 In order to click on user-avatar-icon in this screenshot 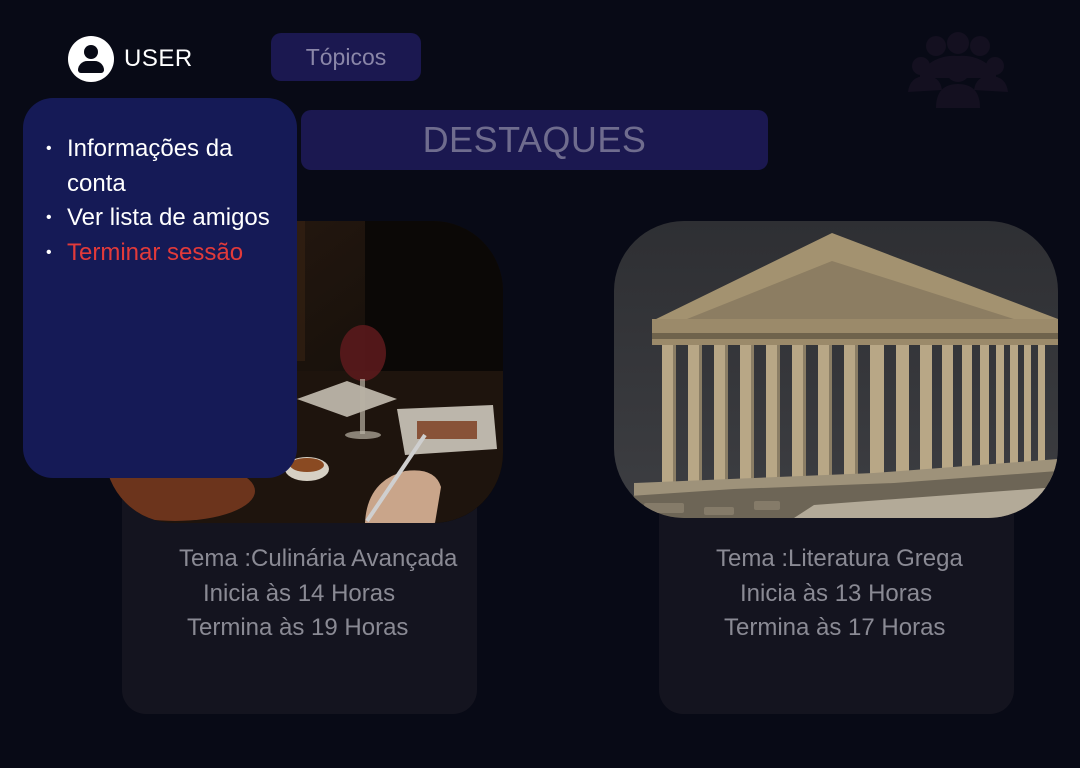, I will do `click(91, 59)`.